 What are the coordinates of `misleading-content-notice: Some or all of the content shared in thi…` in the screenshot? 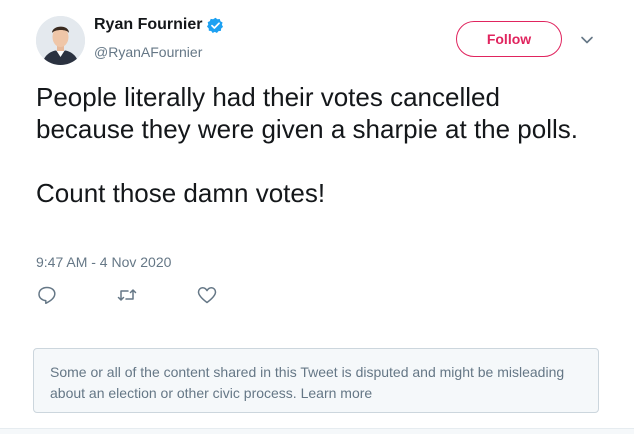 It's located at (316, 380).